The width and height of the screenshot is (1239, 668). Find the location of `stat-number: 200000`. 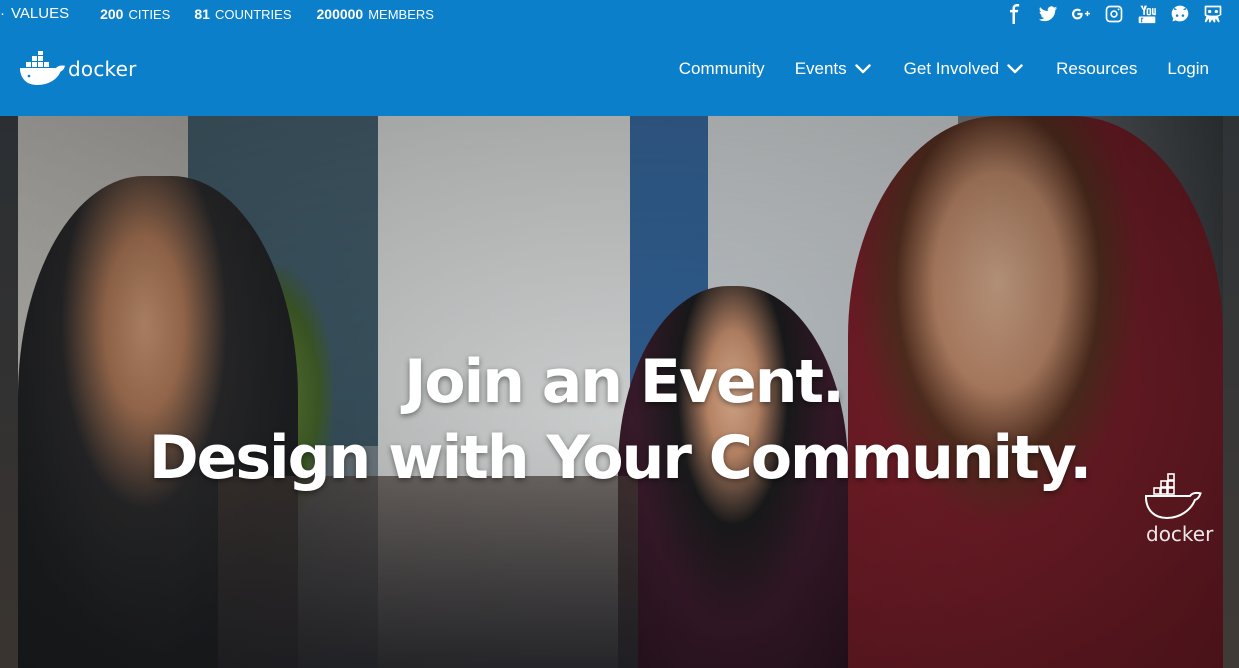

stat-number: 200000 is located at coordinates (340, 13).